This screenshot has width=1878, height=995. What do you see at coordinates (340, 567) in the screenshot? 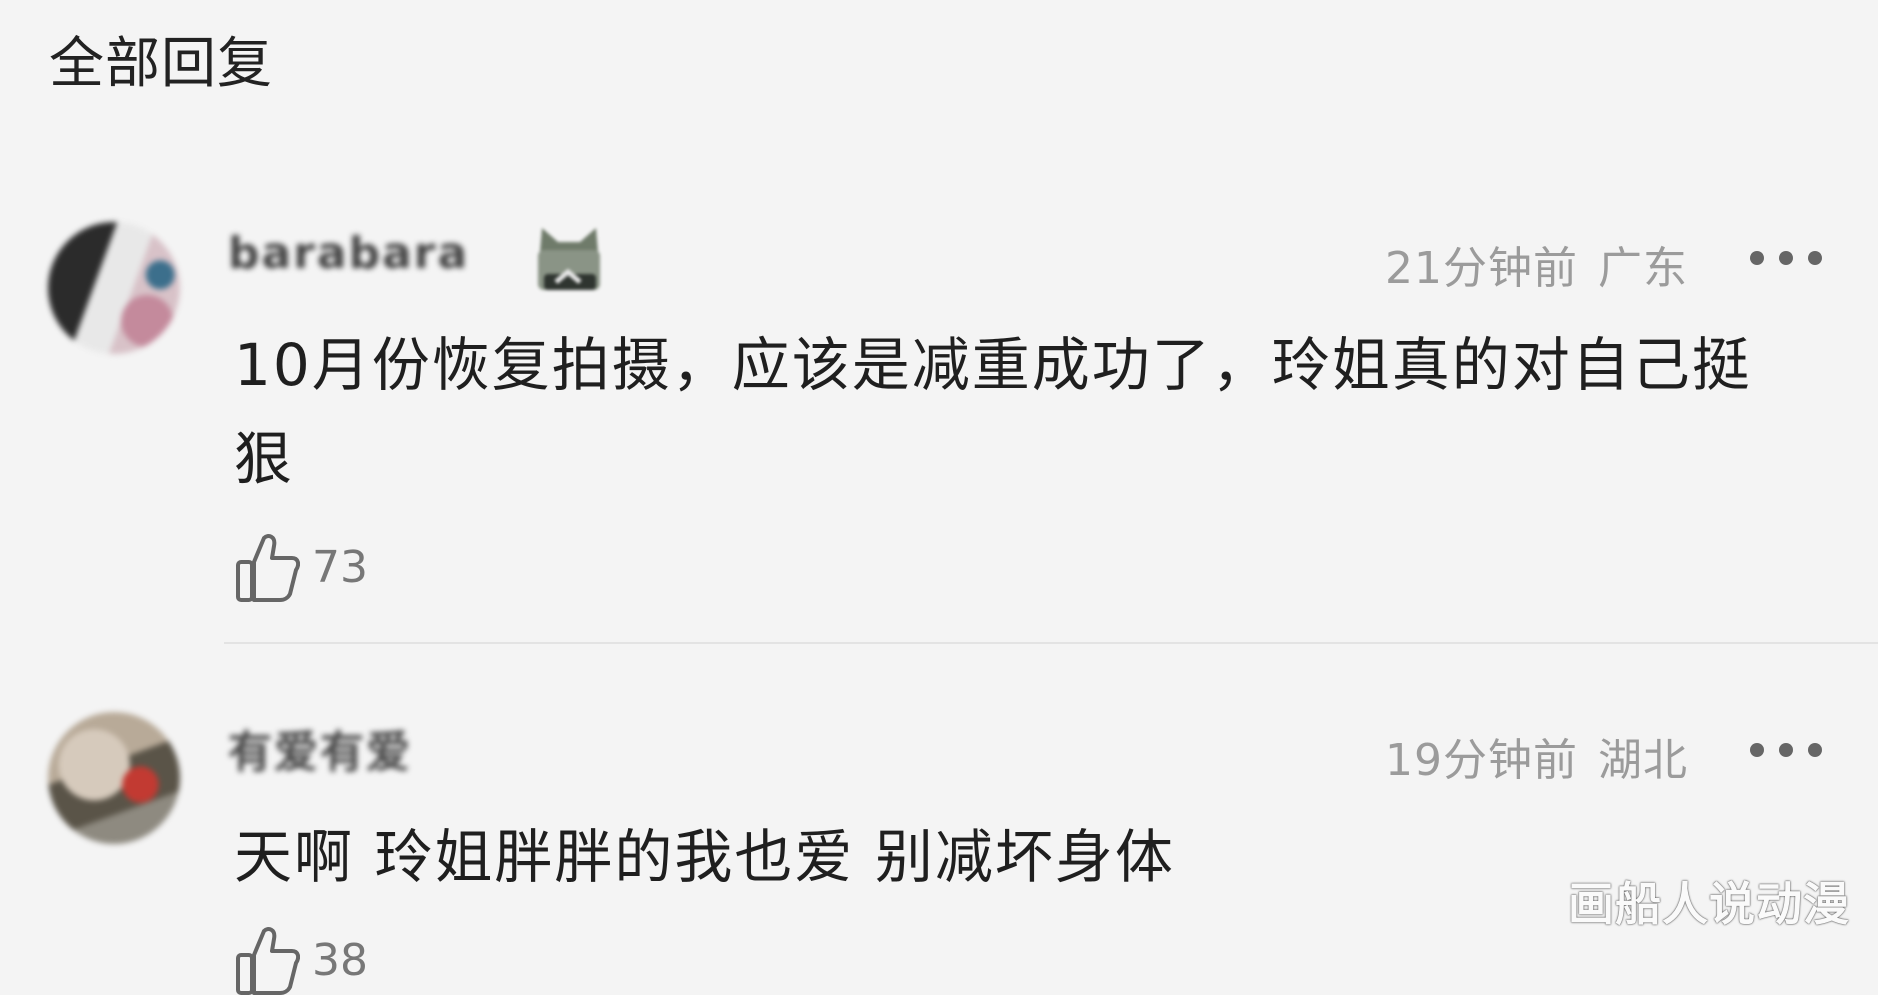
I see `like-count: 73` at bounding box center [340, 567].